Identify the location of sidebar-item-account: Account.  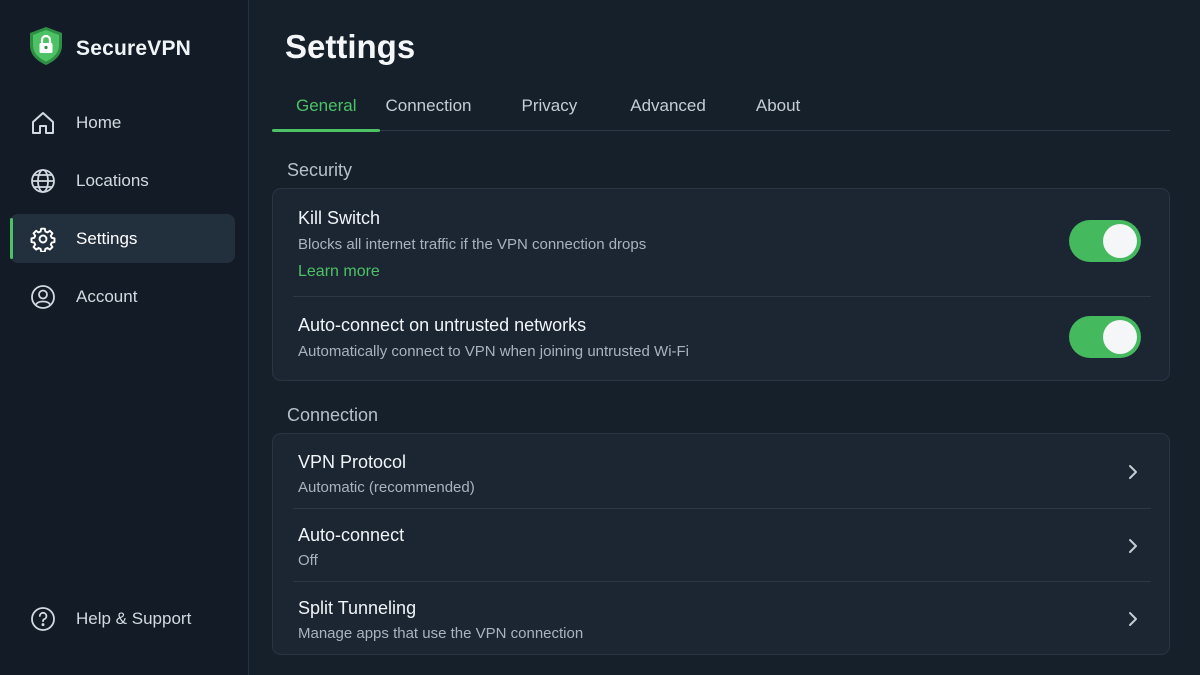
(122, 296).